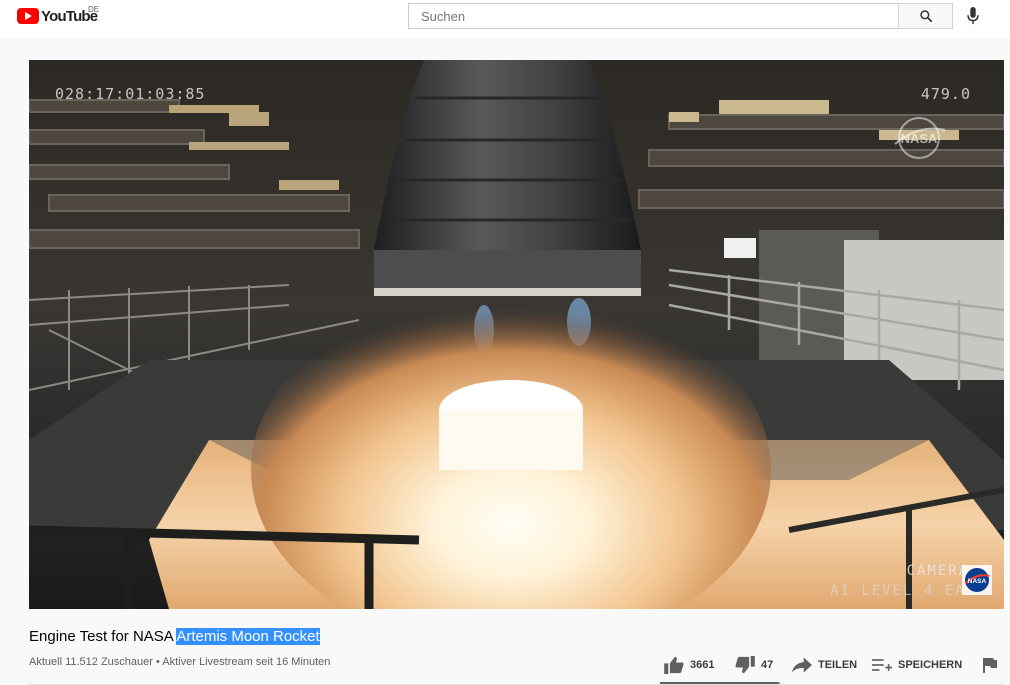  I want to click on nasa-watermark-icon: NASA, so click(920, 138).